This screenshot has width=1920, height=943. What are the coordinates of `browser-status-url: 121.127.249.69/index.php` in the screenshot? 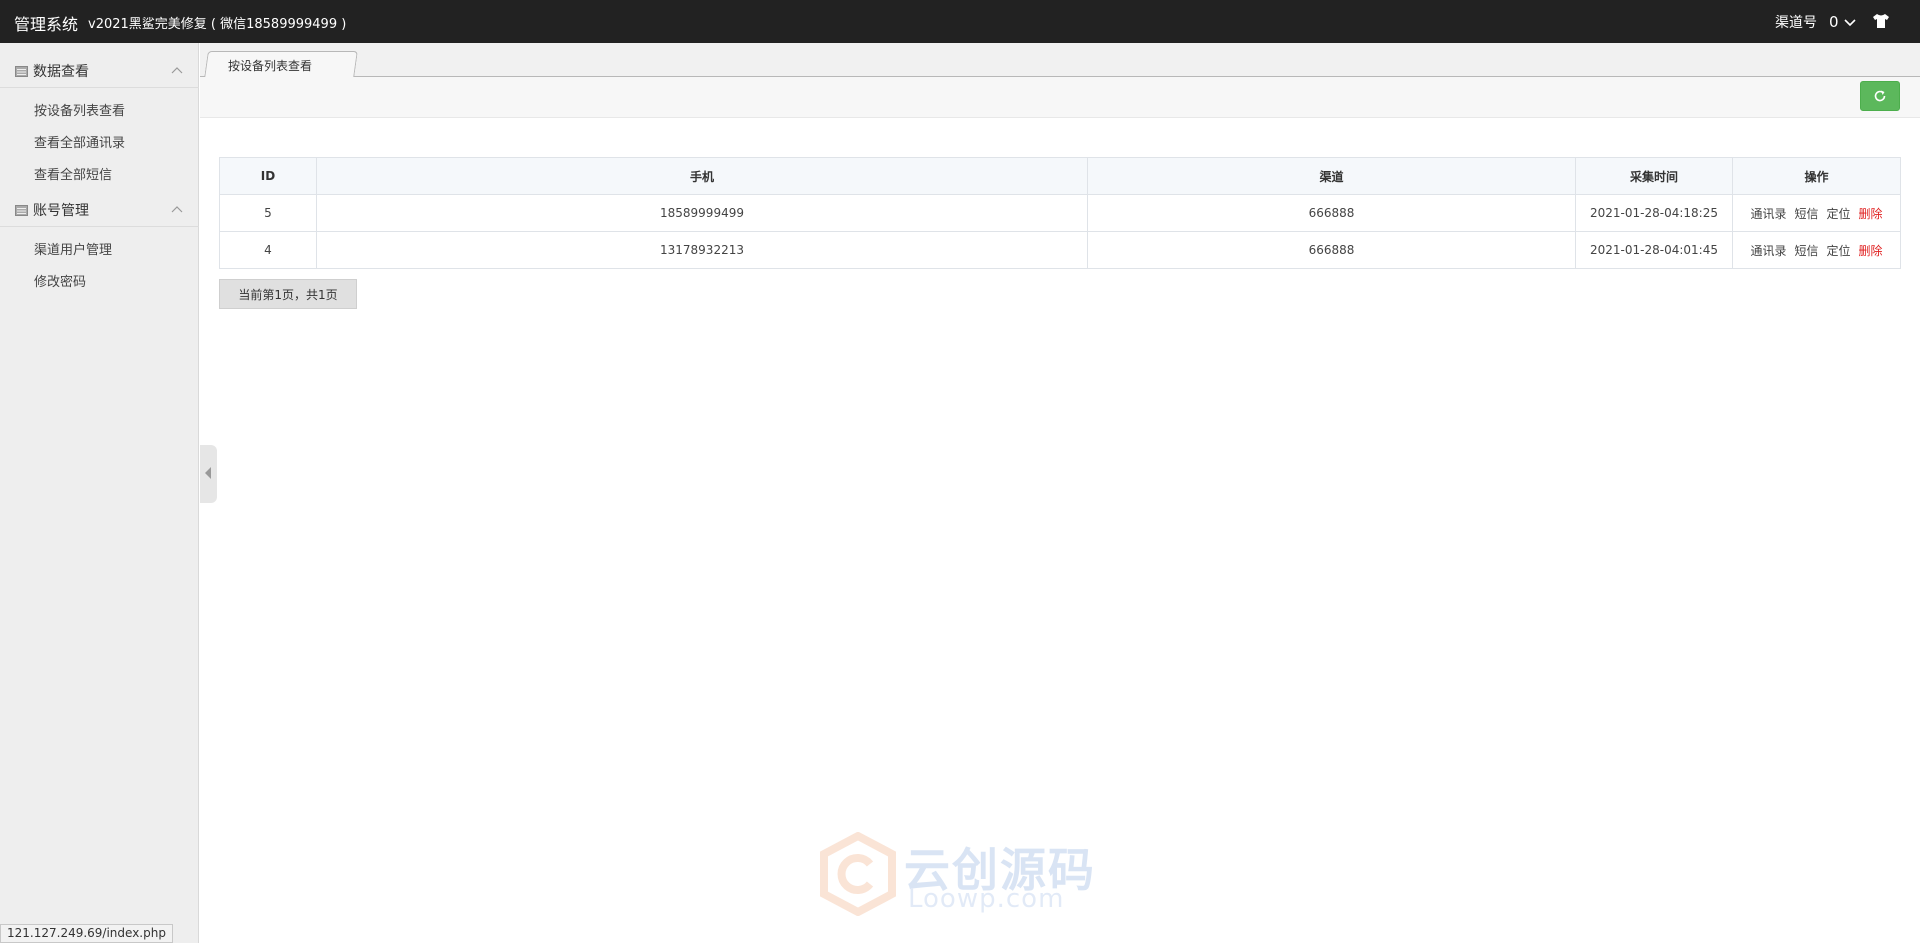 It's located at (86, 933).